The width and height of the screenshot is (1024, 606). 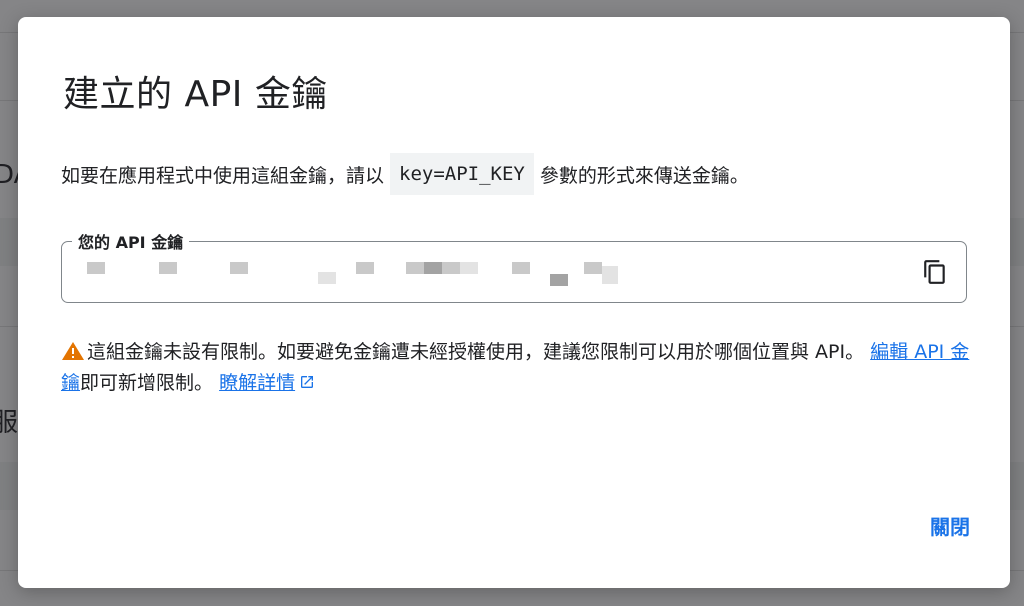 What do you see at coordinates (950, 525) in the screenshot?
I see `close-button: 關閉` at bounding box center [950, 525].